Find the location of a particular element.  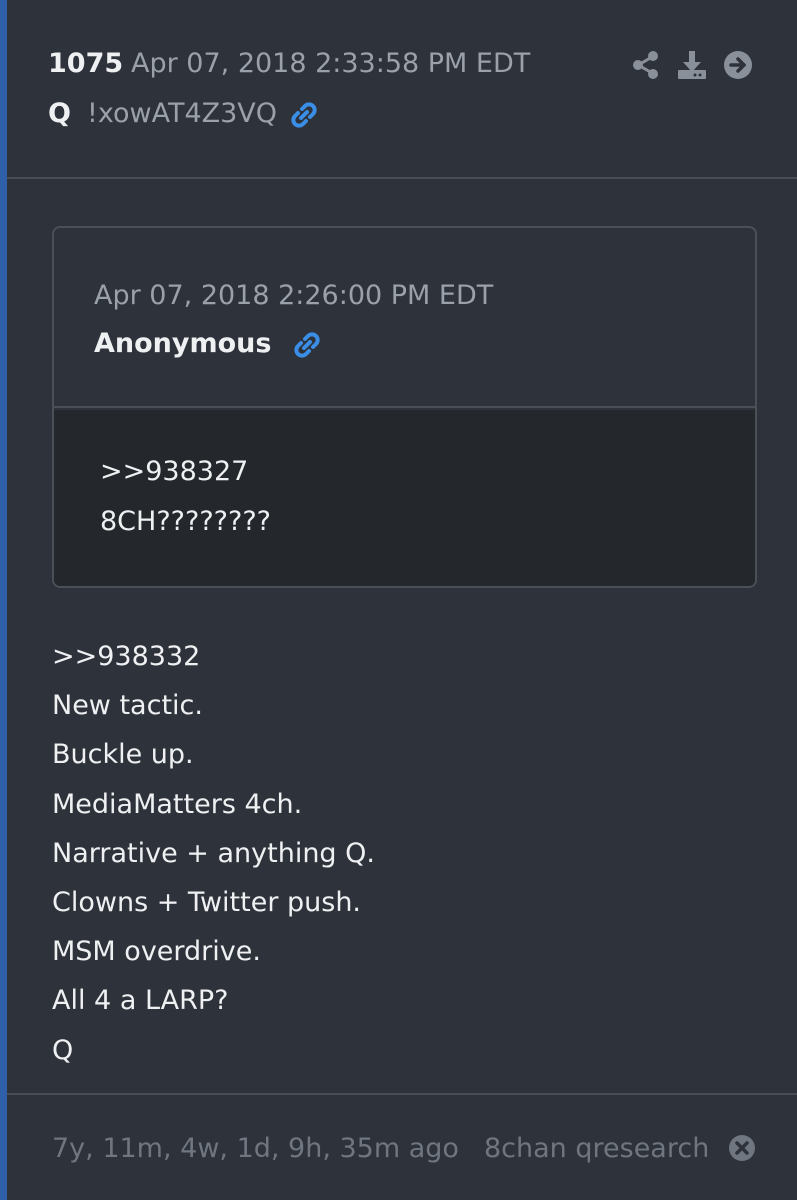

quoted-post-author: Anonymous is located at coordinates (183, 343).